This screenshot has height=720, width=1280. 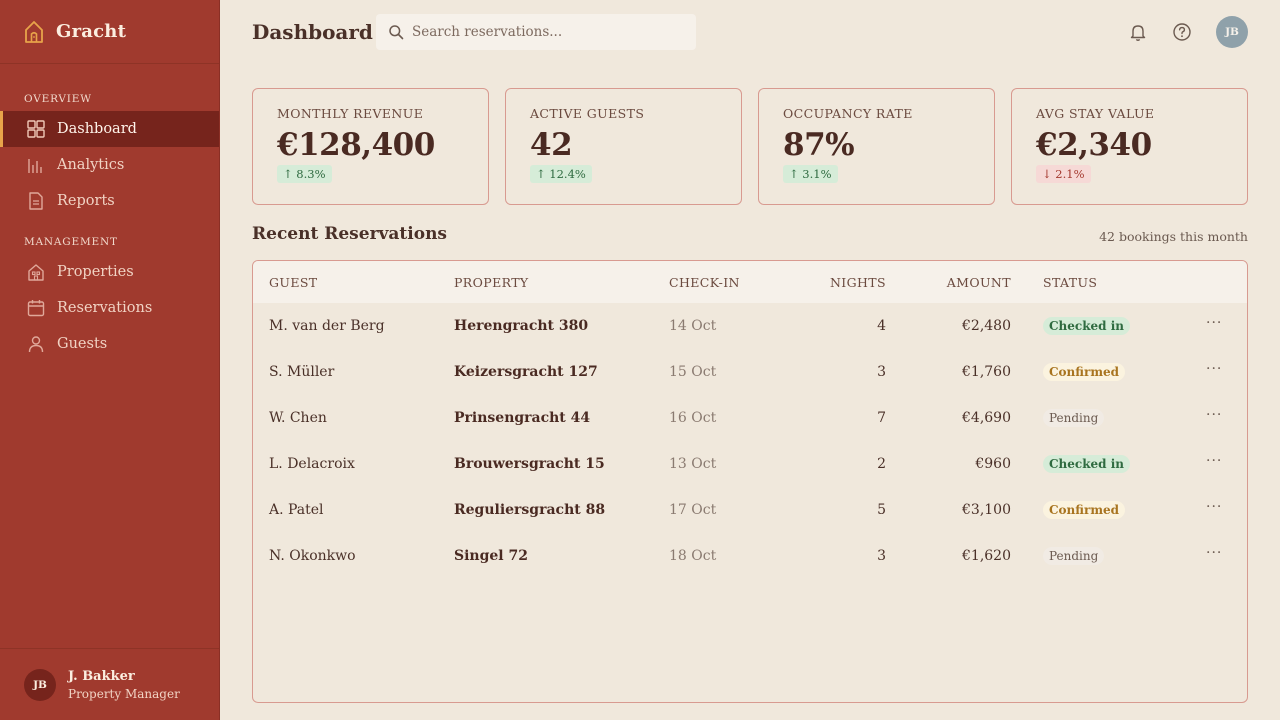 I want to click on user-role: Property Manager, so click(x=124, y=693).